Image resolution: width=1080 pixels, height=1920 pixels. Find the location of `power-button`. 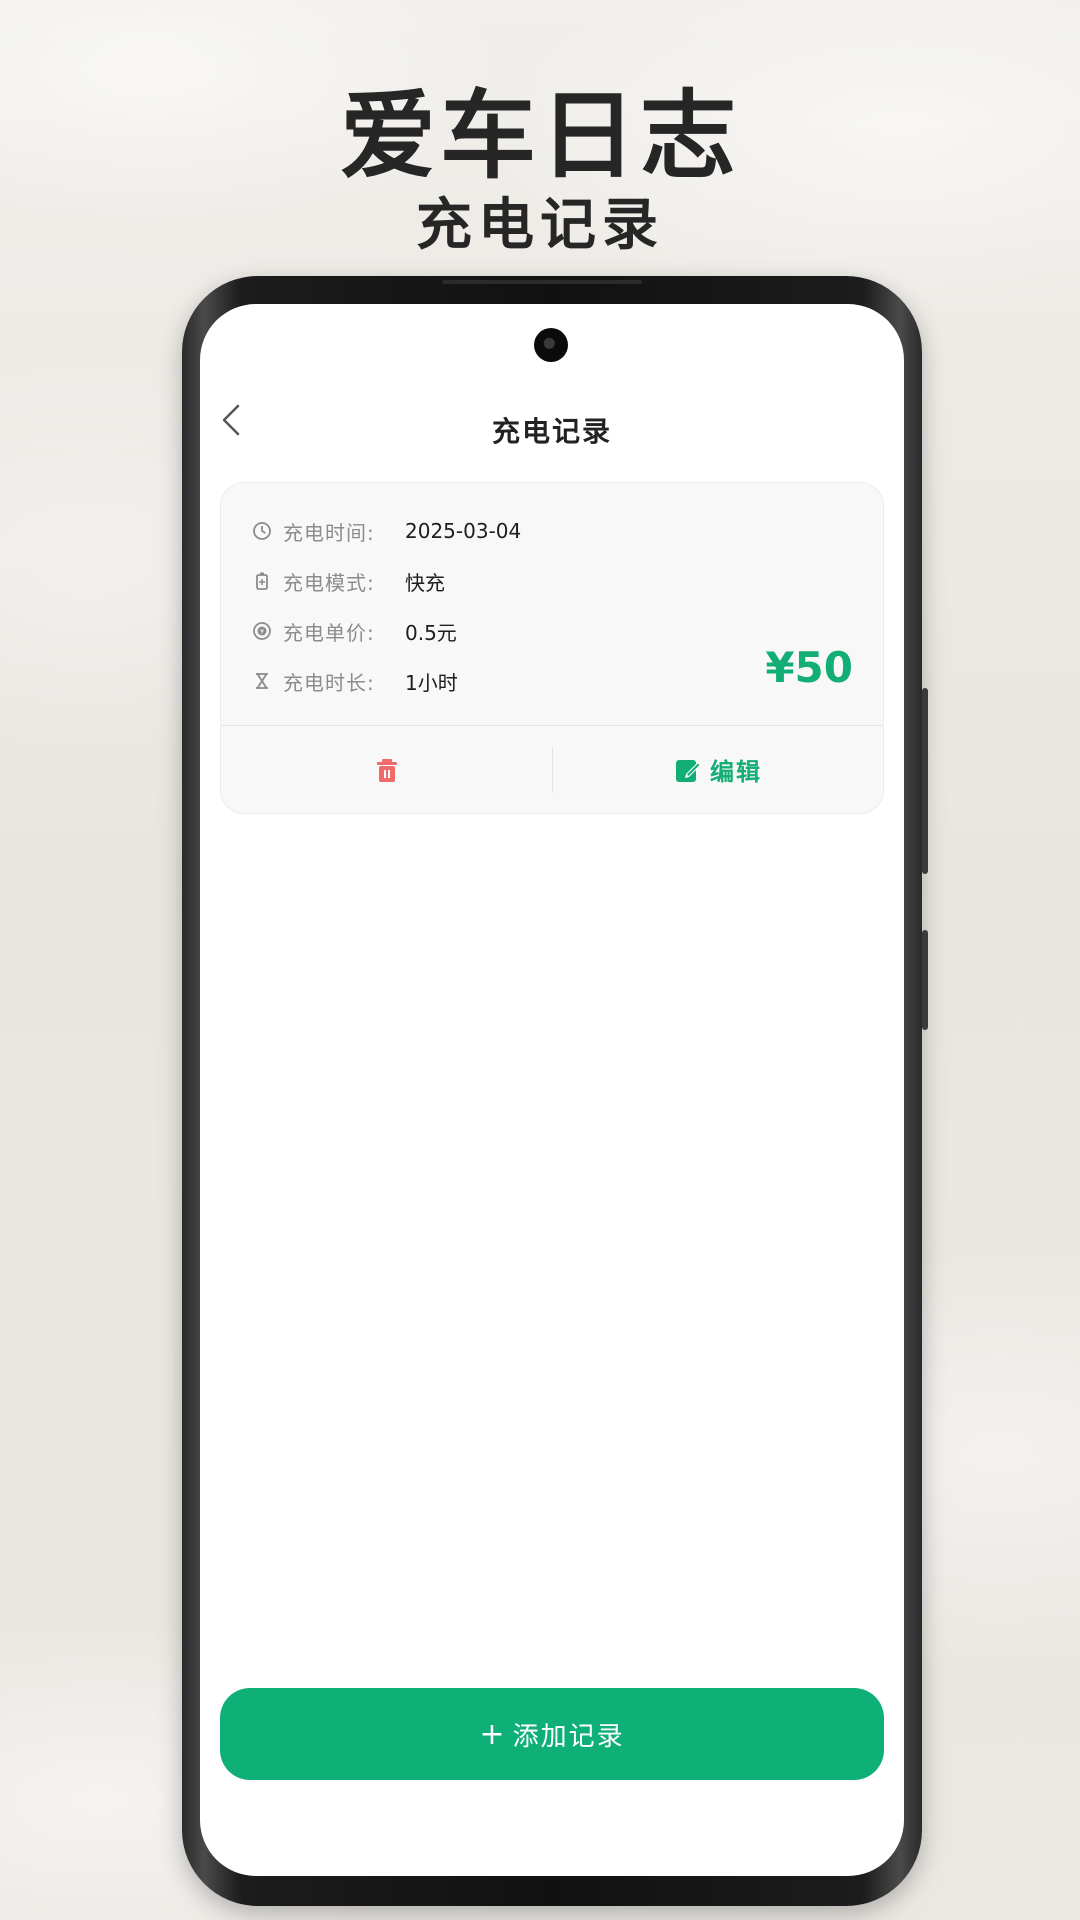

power-button is located at coordinates (925, 781).